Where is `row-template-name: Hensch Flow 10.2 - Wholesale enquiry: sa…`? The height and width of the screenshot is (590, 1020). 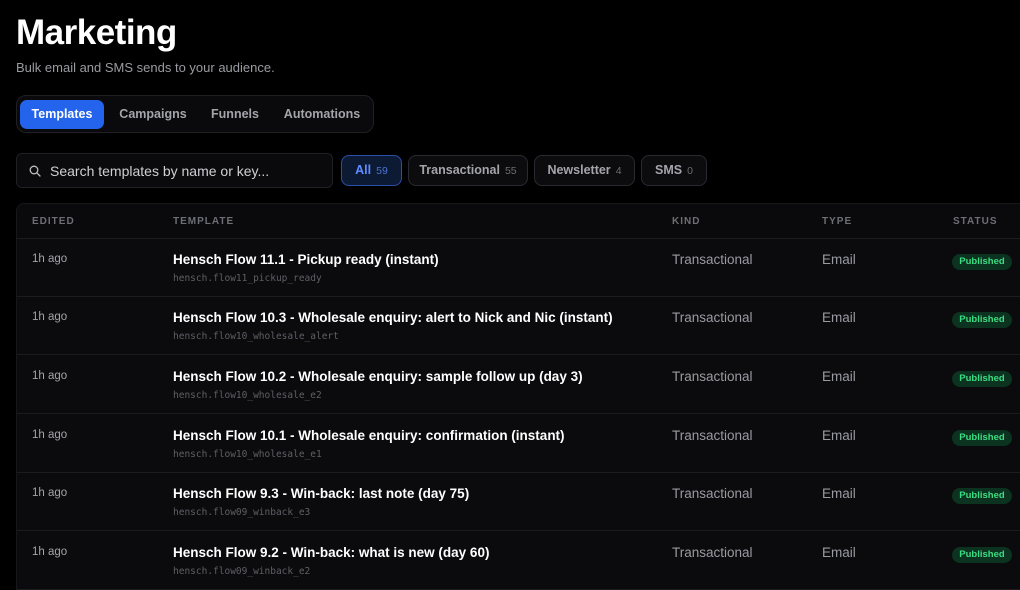
row-template-name: Hensch Flow 10.2 - Wholesale enquiry: sa… is located at coordinates (378, 377).